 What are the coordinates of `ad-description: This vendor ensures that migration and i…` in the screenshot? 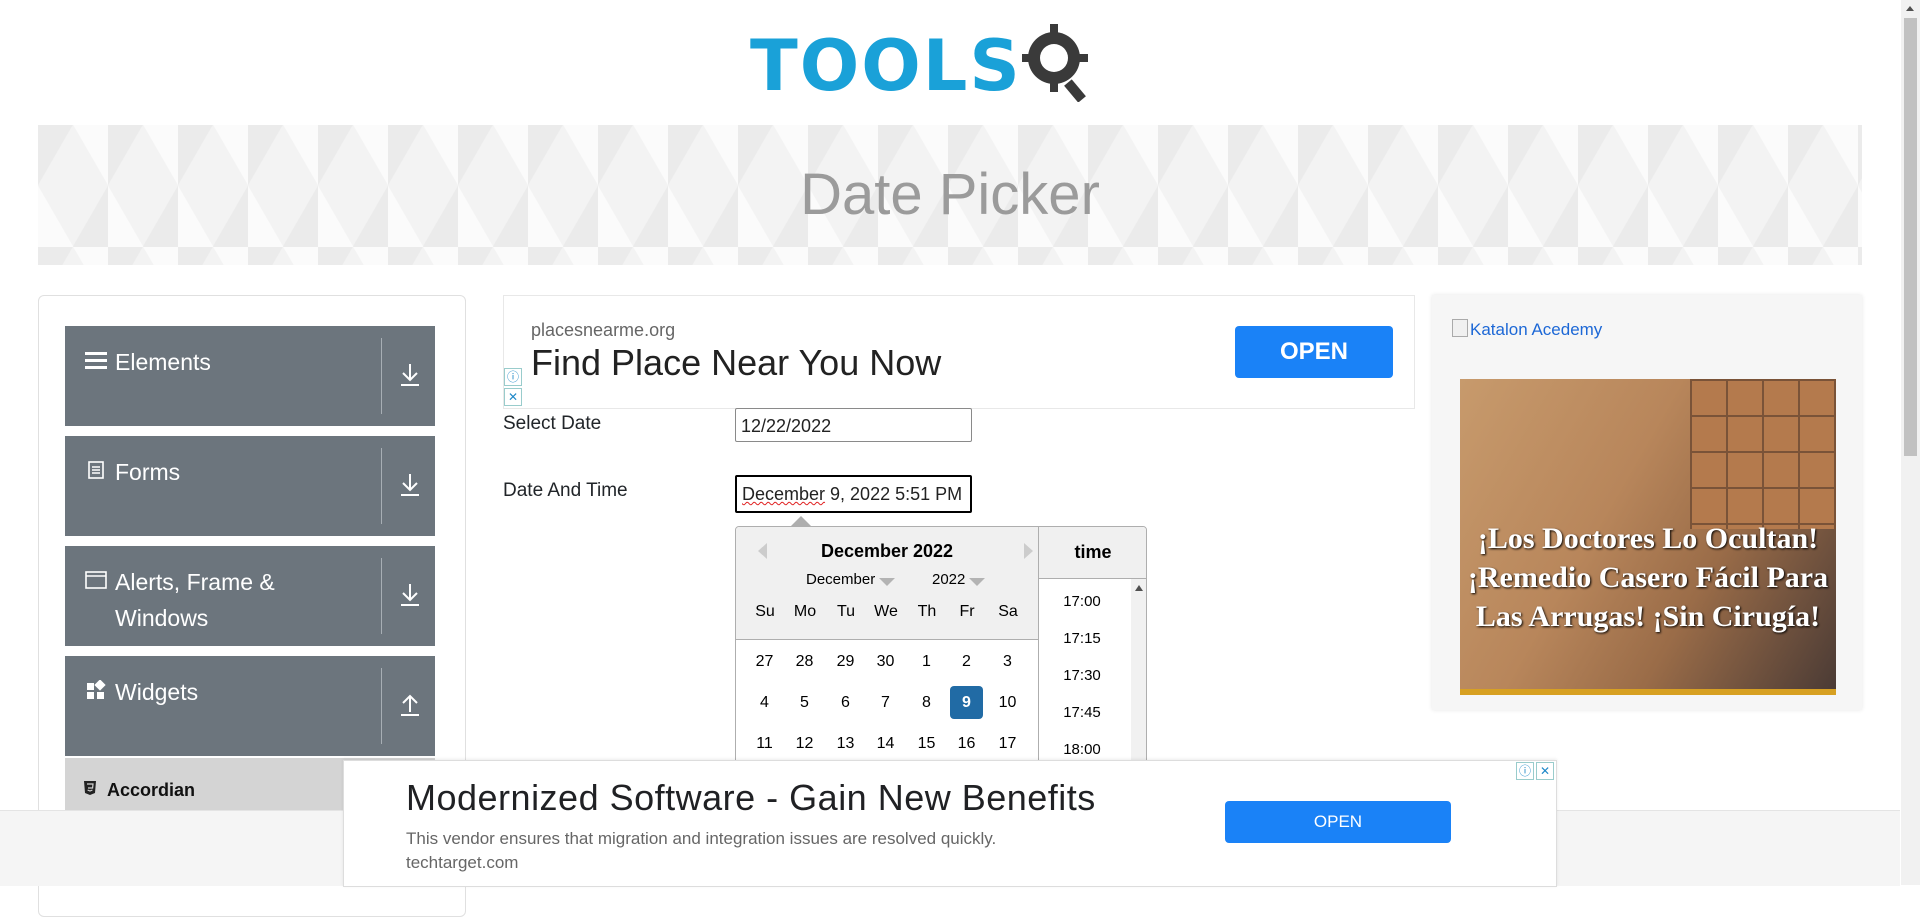 It's located at (701, 838).